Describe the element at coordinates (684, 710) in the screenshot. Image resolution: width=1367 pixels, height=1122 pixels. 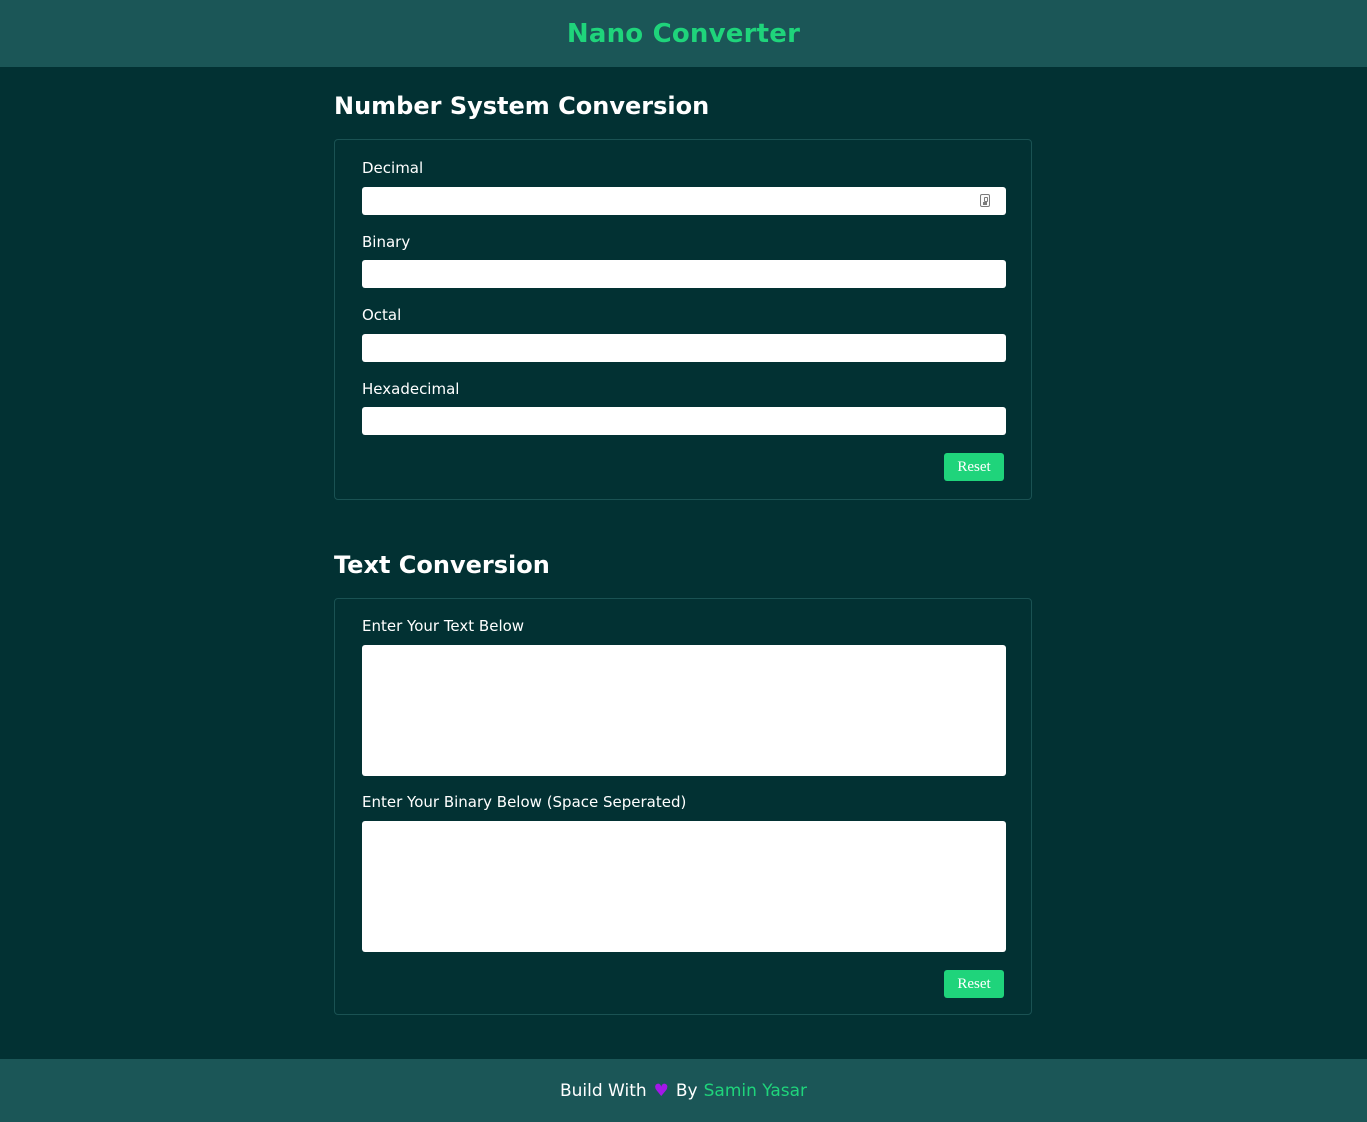
I see `text-textarea` at that location.